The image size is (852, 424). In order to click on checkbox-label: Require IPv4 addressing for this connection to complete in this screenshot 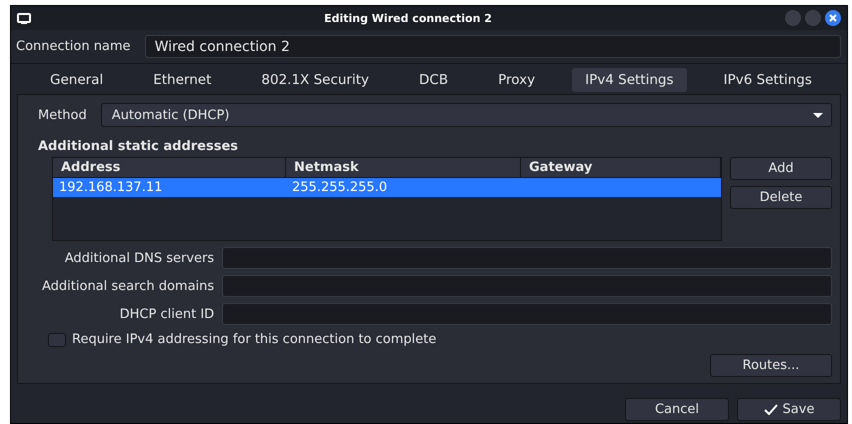, I will do `click(254, 339)`.